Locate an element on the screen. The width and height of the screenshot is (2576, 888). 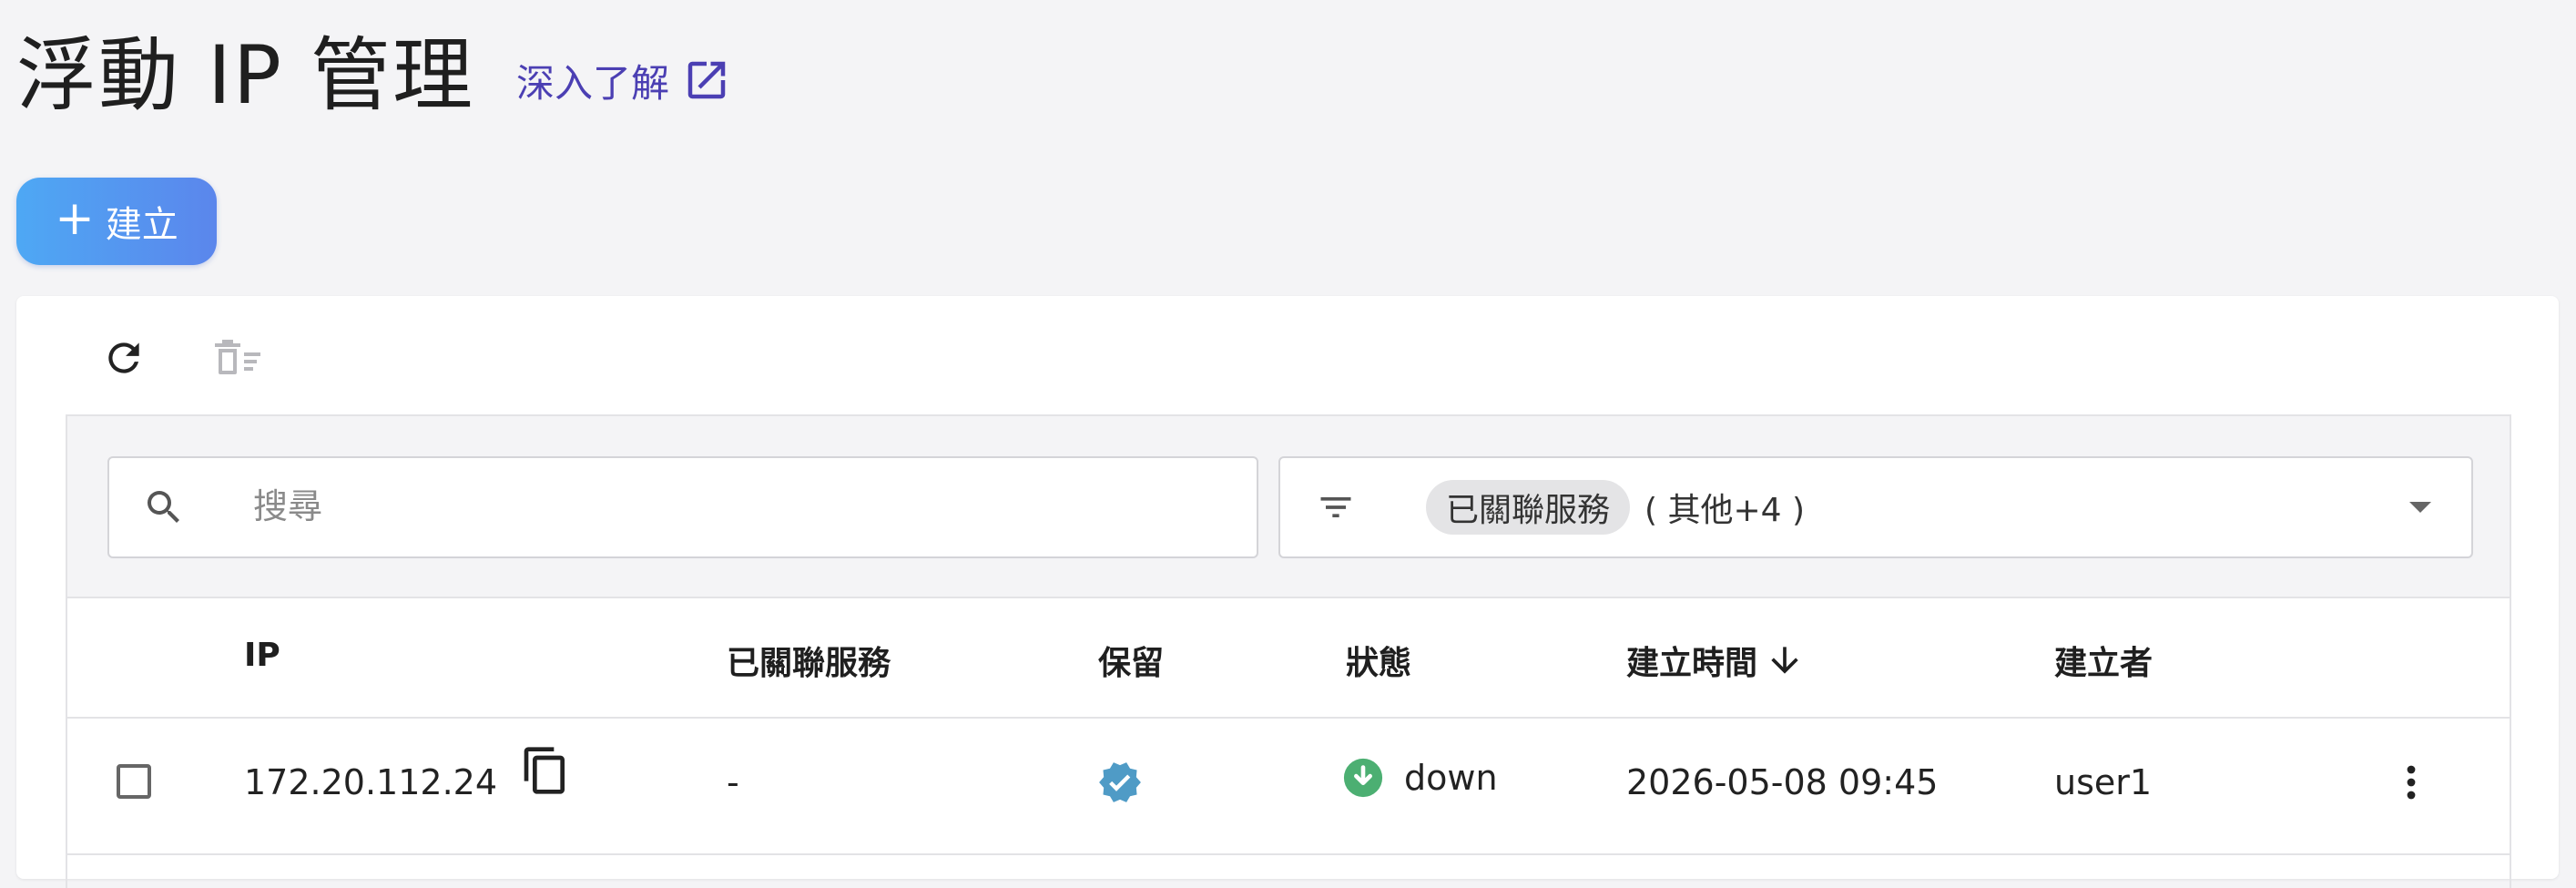
active-filter-chip: 已關聯服務 is located at coordinates (1528, 508).